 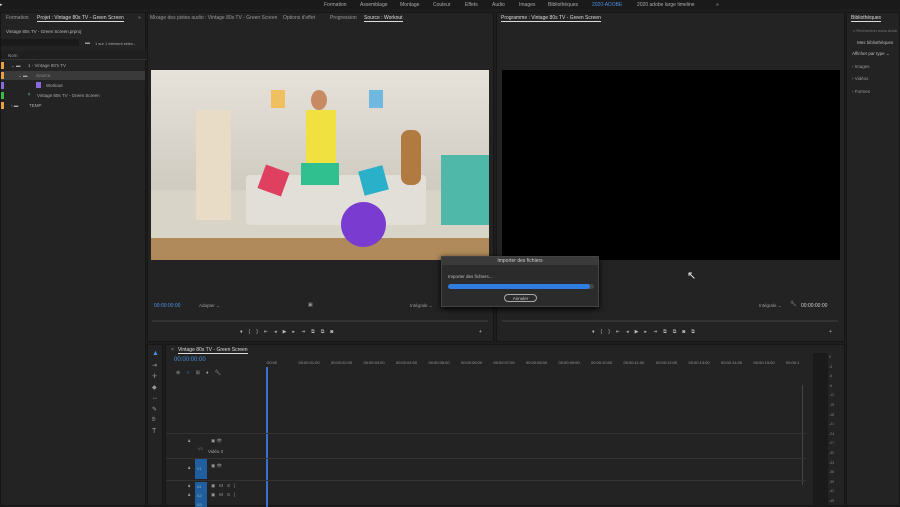 What do you see at coordinates (407, 362) in the screenshot?
I see `ruler-tick-label: 00:00:04:00` at bounding box center [407, 362].